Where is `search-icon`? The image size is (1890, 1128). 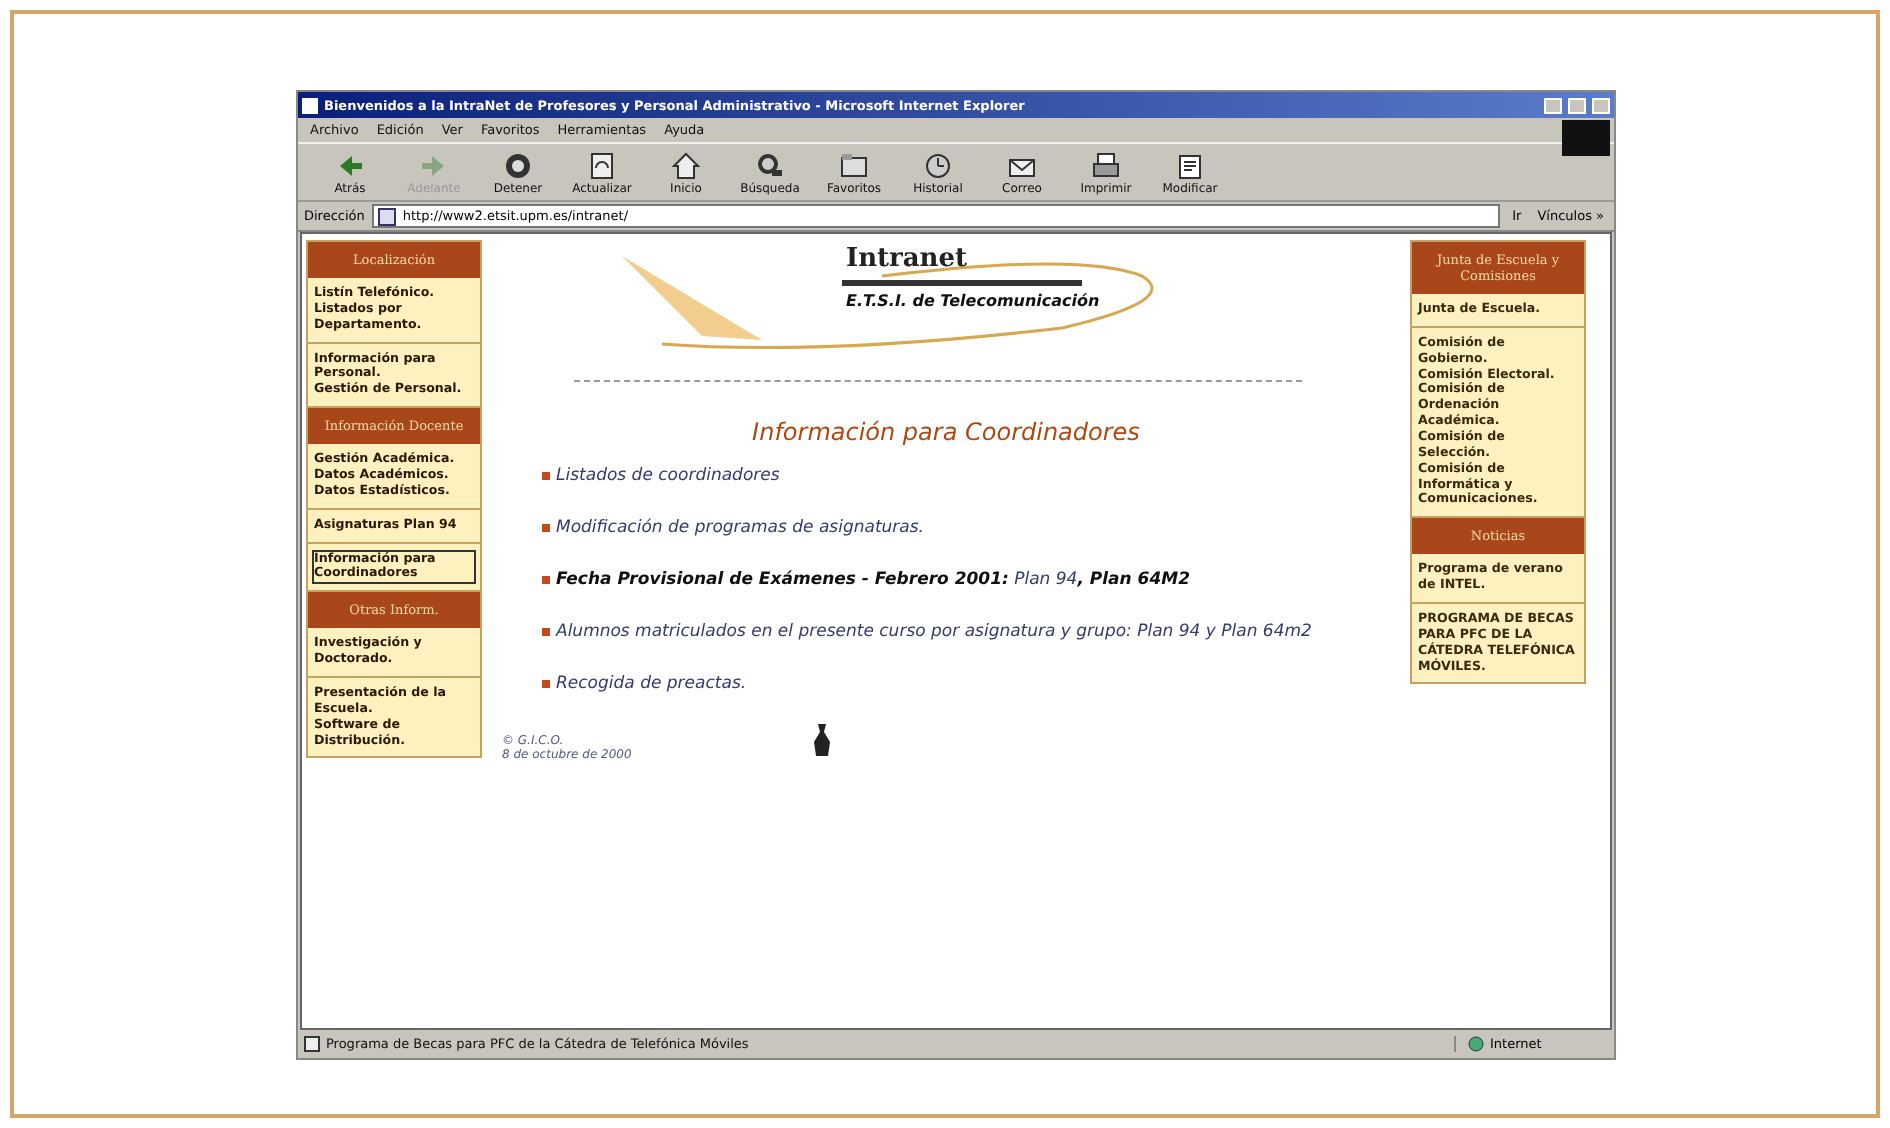 search-icon is located at coordinates (770, 165).